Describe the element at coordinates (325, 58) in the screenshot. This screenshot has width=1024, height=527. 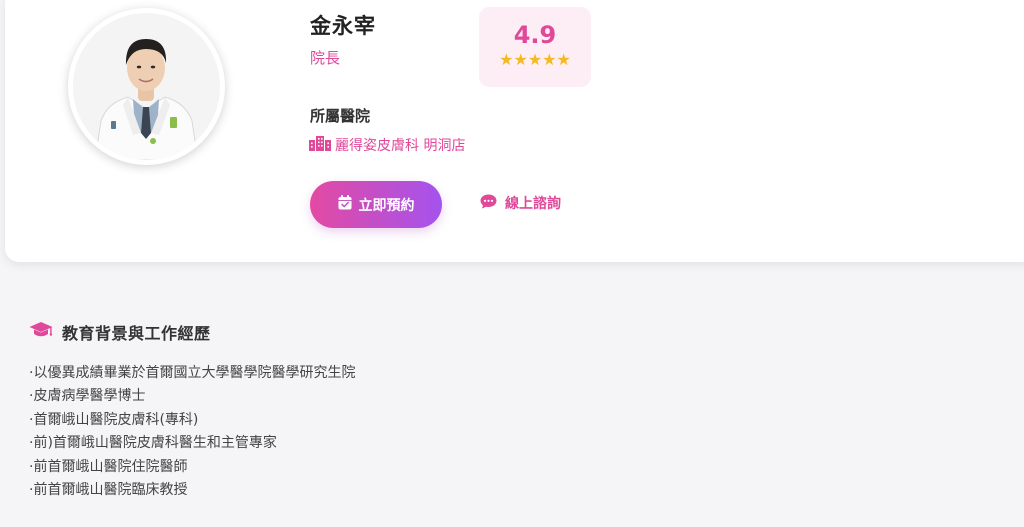
I see `doctor-title: 院長` at that location.